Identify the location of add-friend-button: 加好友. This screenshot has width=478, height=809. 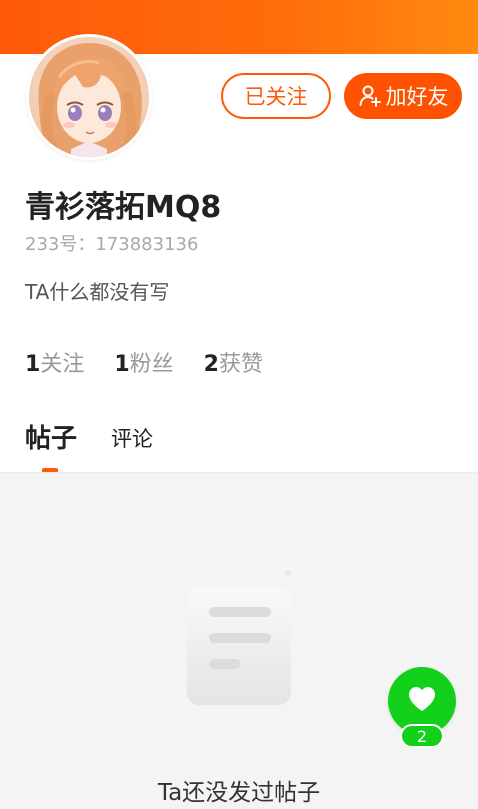
(403, 96).